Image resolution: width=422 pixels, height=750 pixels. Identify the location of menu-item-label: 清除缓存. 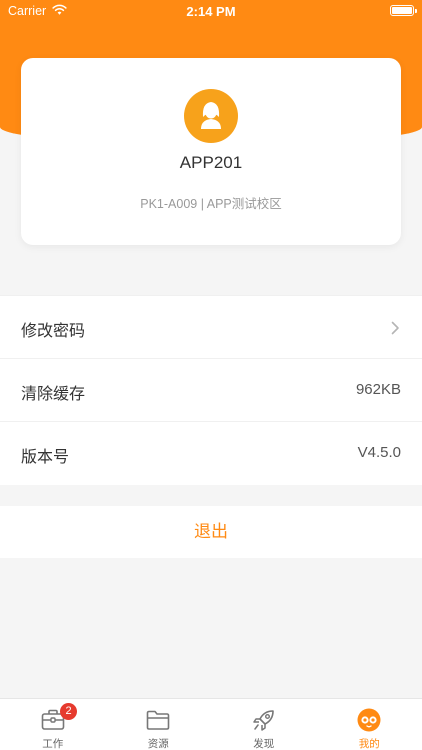
(53, 394).